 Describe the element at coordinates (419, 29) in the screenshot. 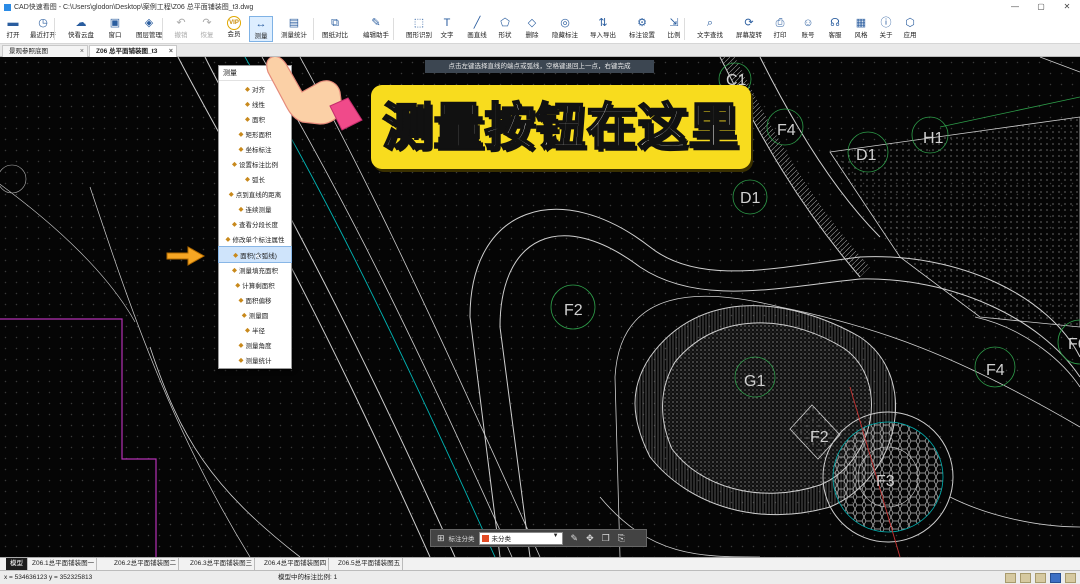

I see `toolbar-button-shape-recognize: ⬚ 图形识别` at that location.